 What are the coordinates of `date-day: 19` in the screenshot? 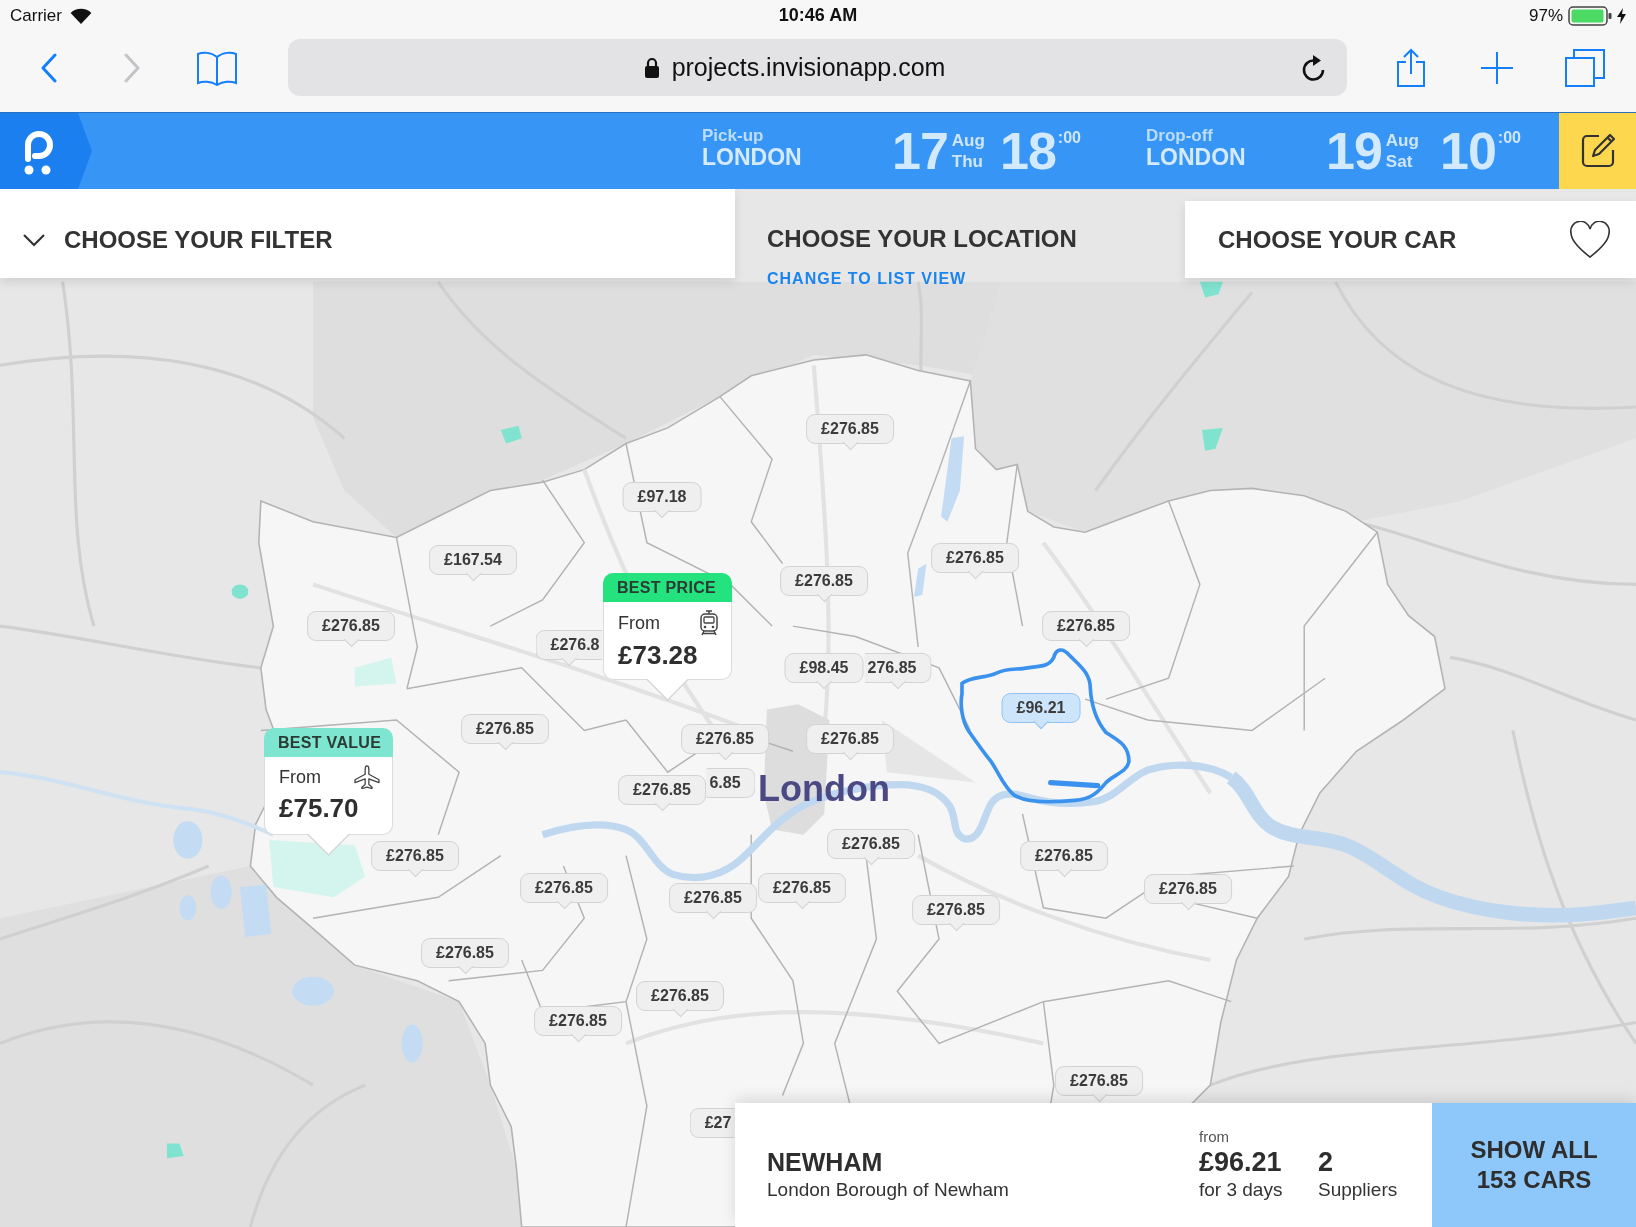 It's located at (1354, 151).